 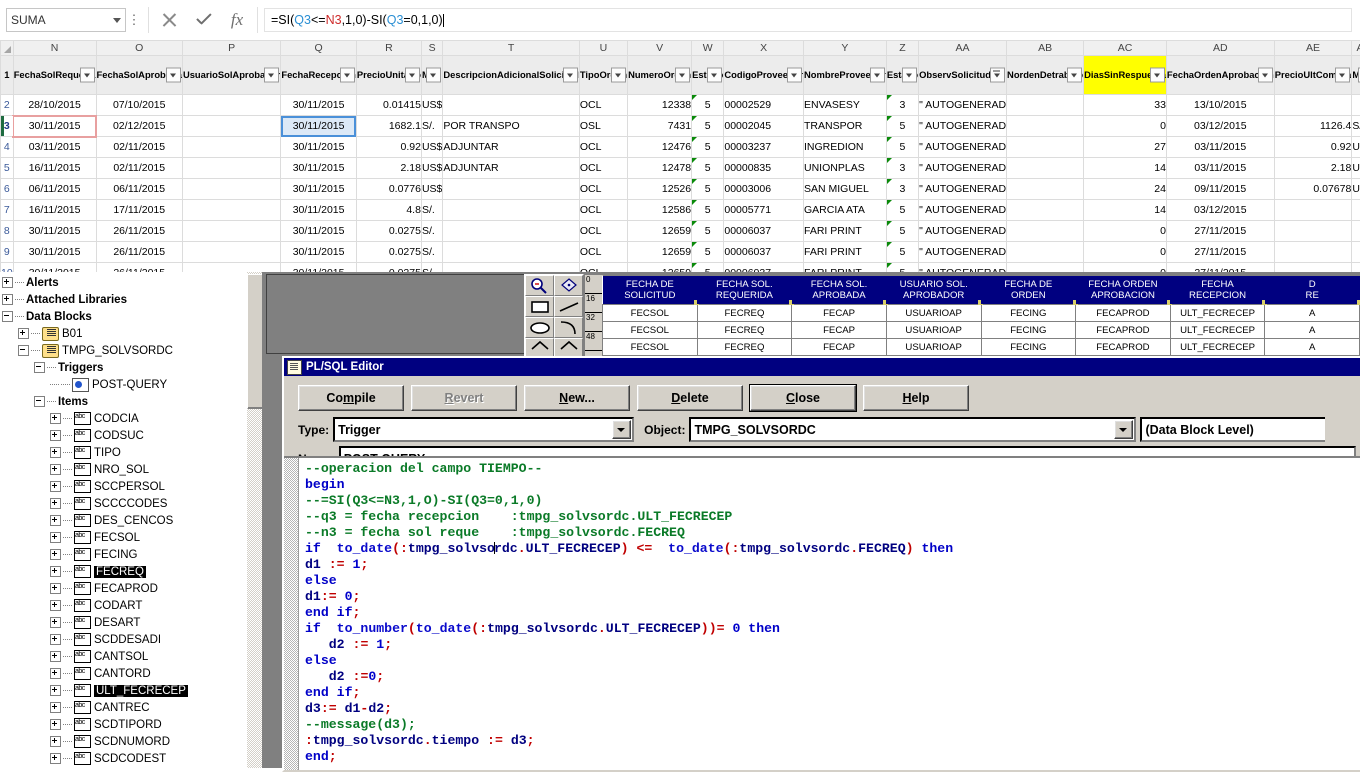 I want to click on delete-button: Delete, so click(x=690, y=398).